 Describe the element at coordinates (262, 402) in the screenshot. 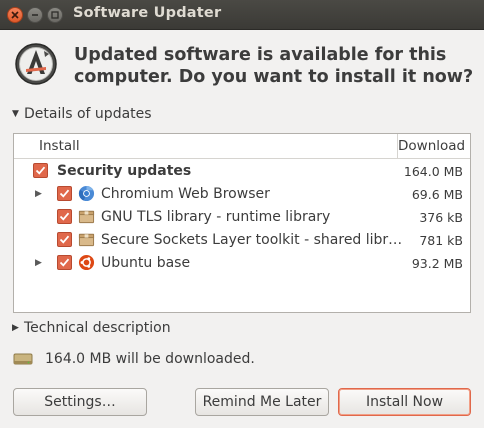

I see `remind-me-later-button: Remind Me Later` at that location.